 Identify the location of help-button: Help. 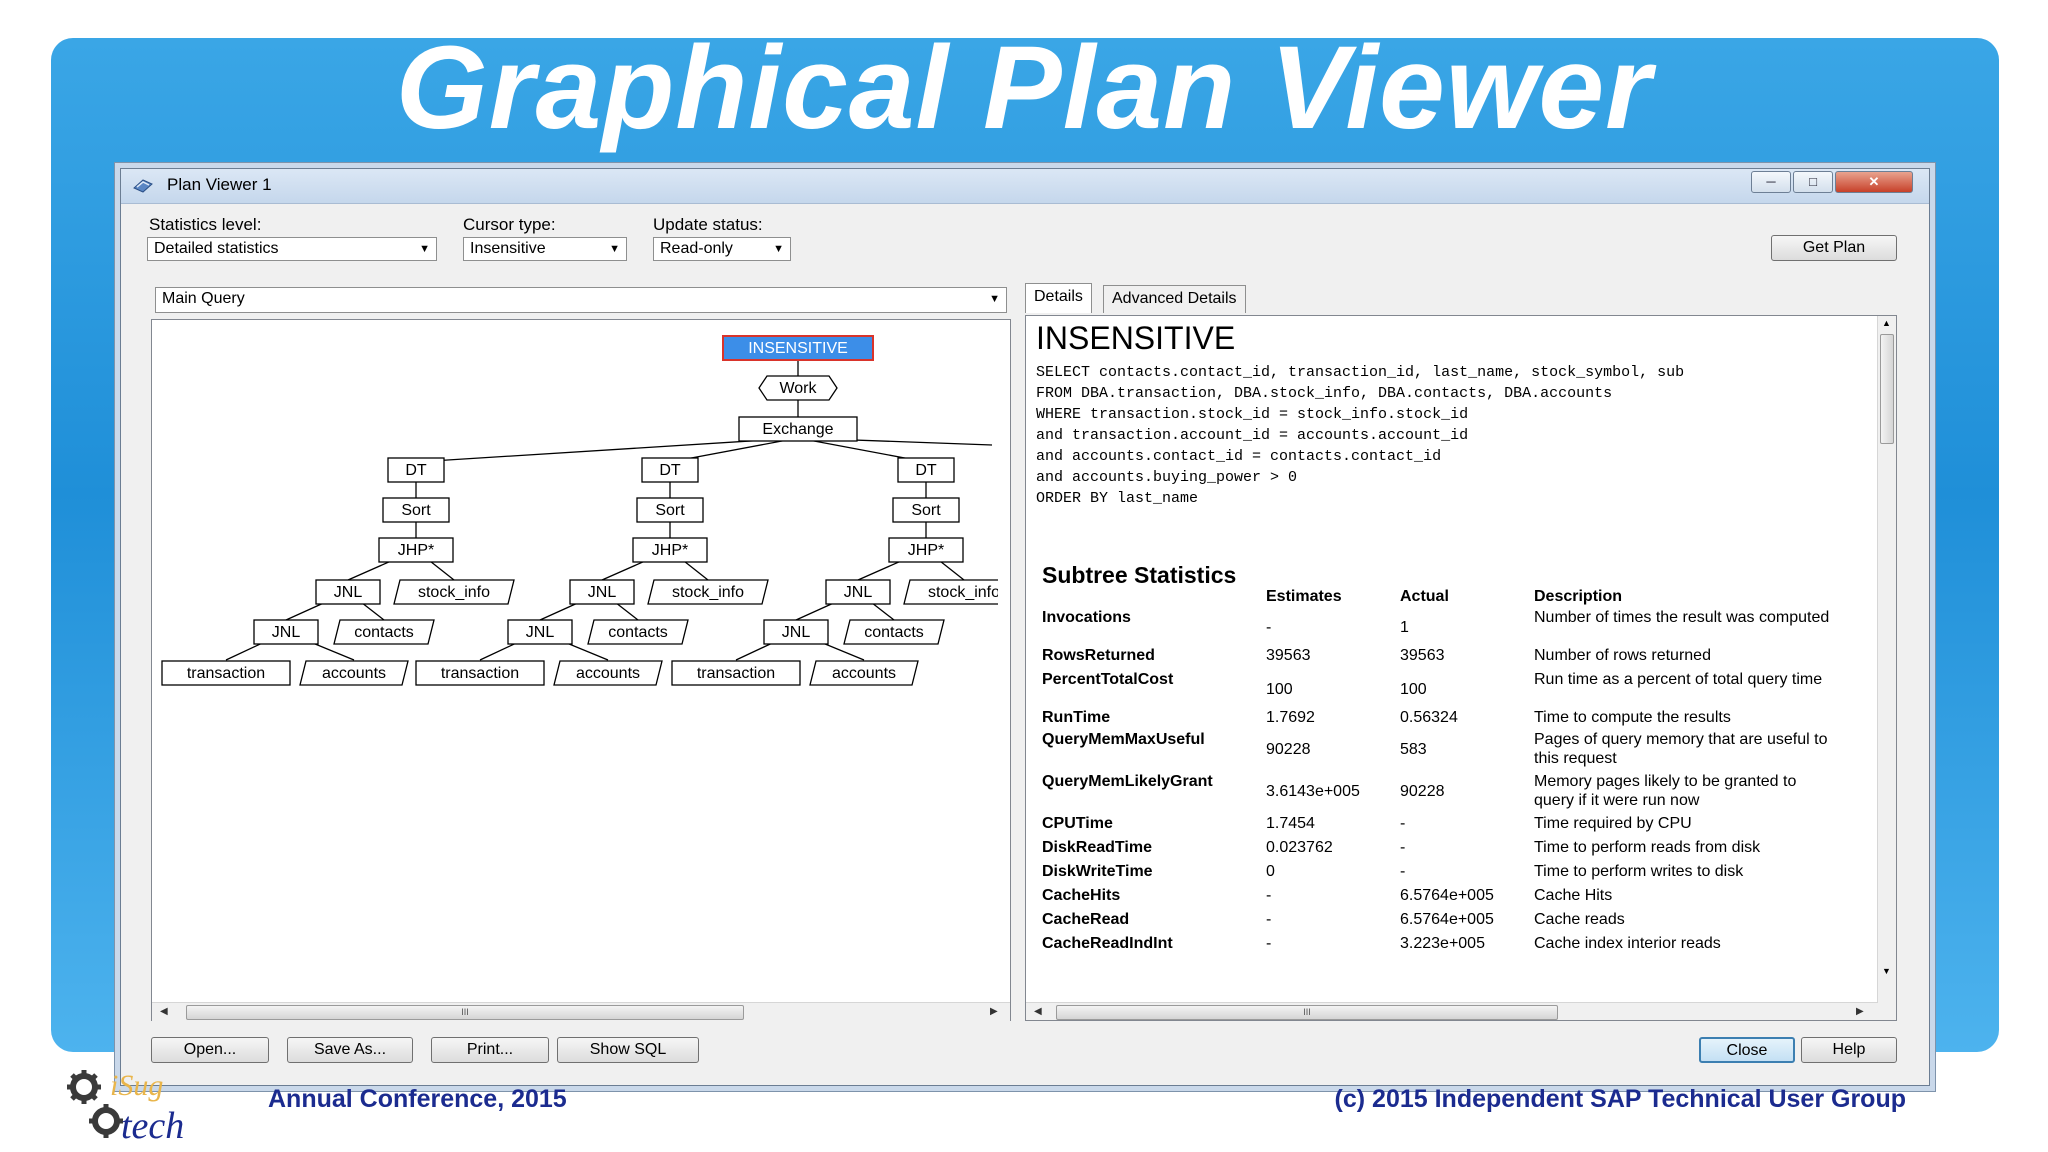
(1849, 1050).